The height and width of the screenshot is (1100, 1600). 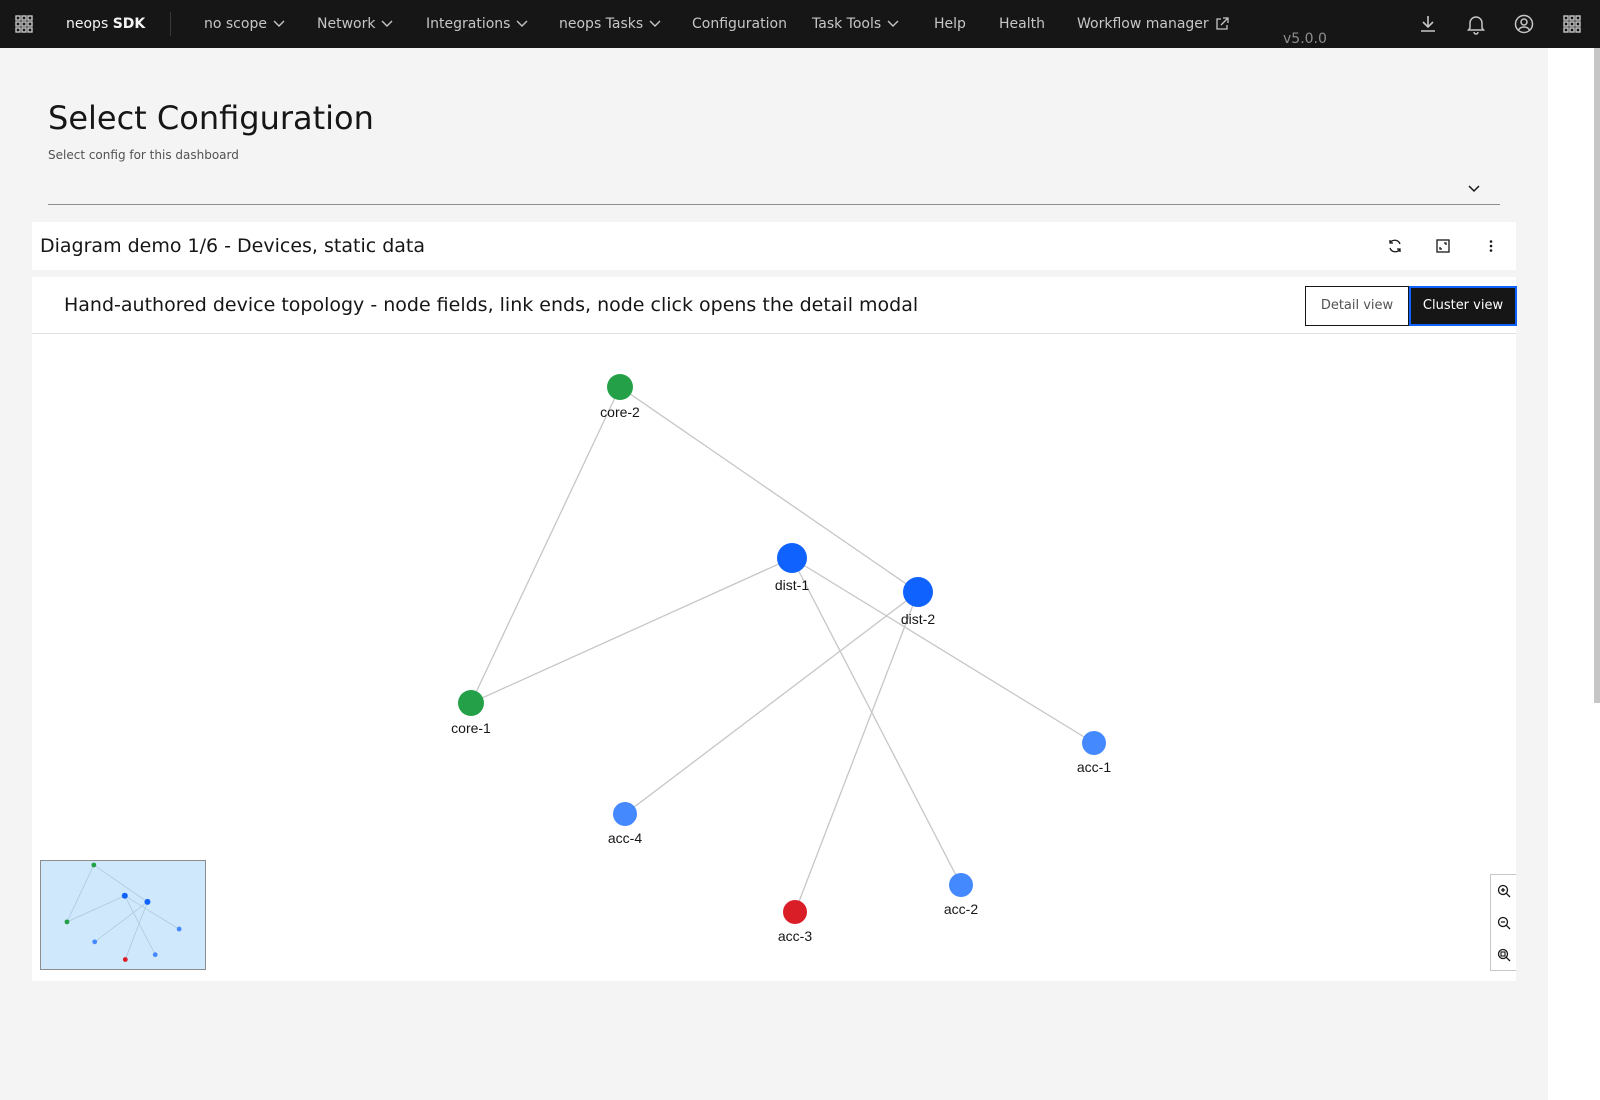 I want to click on topology-node-acc-2: acc-2, so click(x=961, y=895).